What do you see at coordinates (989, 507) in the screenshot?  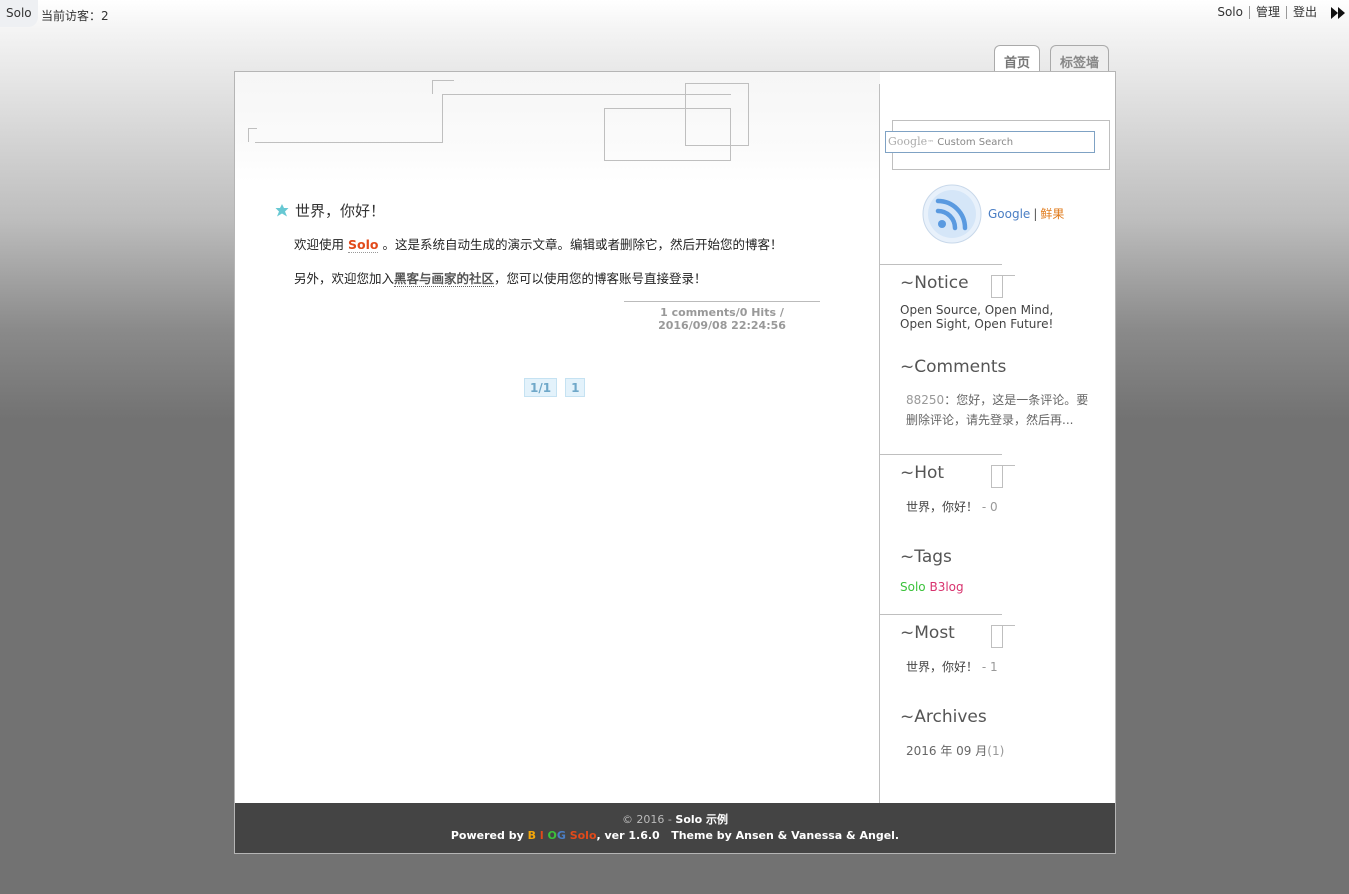 I see `hot-count: - 0` at bounding box center [989, 507].